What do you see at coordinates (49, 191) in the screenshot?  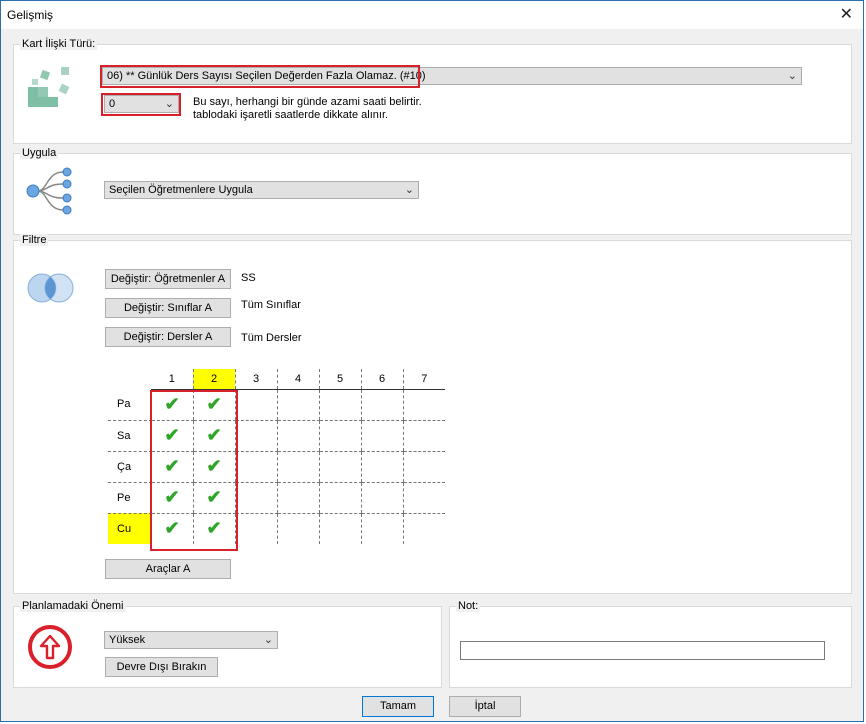 I see `tree-icon` at bounding box center [49, 191].